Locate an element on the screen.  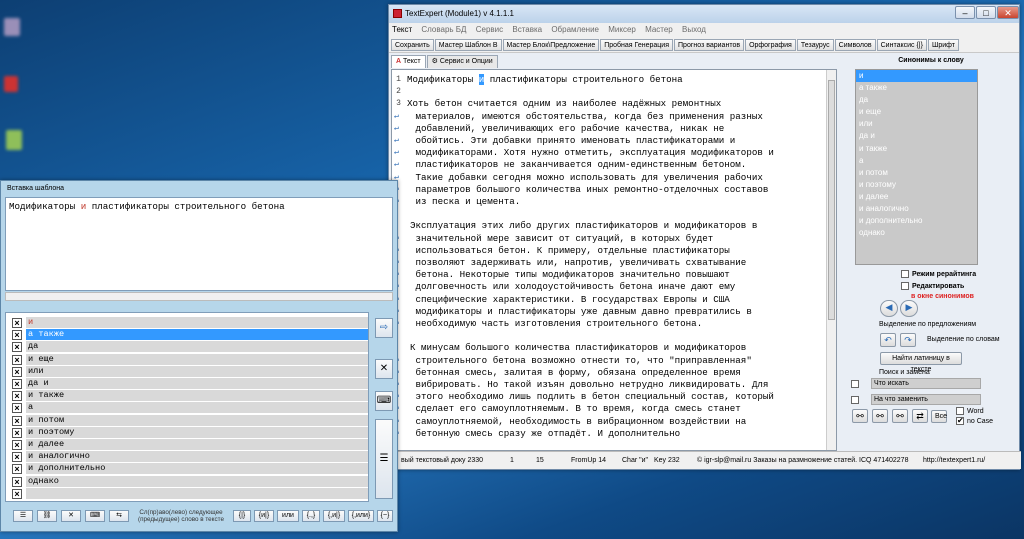
synonym-item: и далее is located at coordinates (916, 197).